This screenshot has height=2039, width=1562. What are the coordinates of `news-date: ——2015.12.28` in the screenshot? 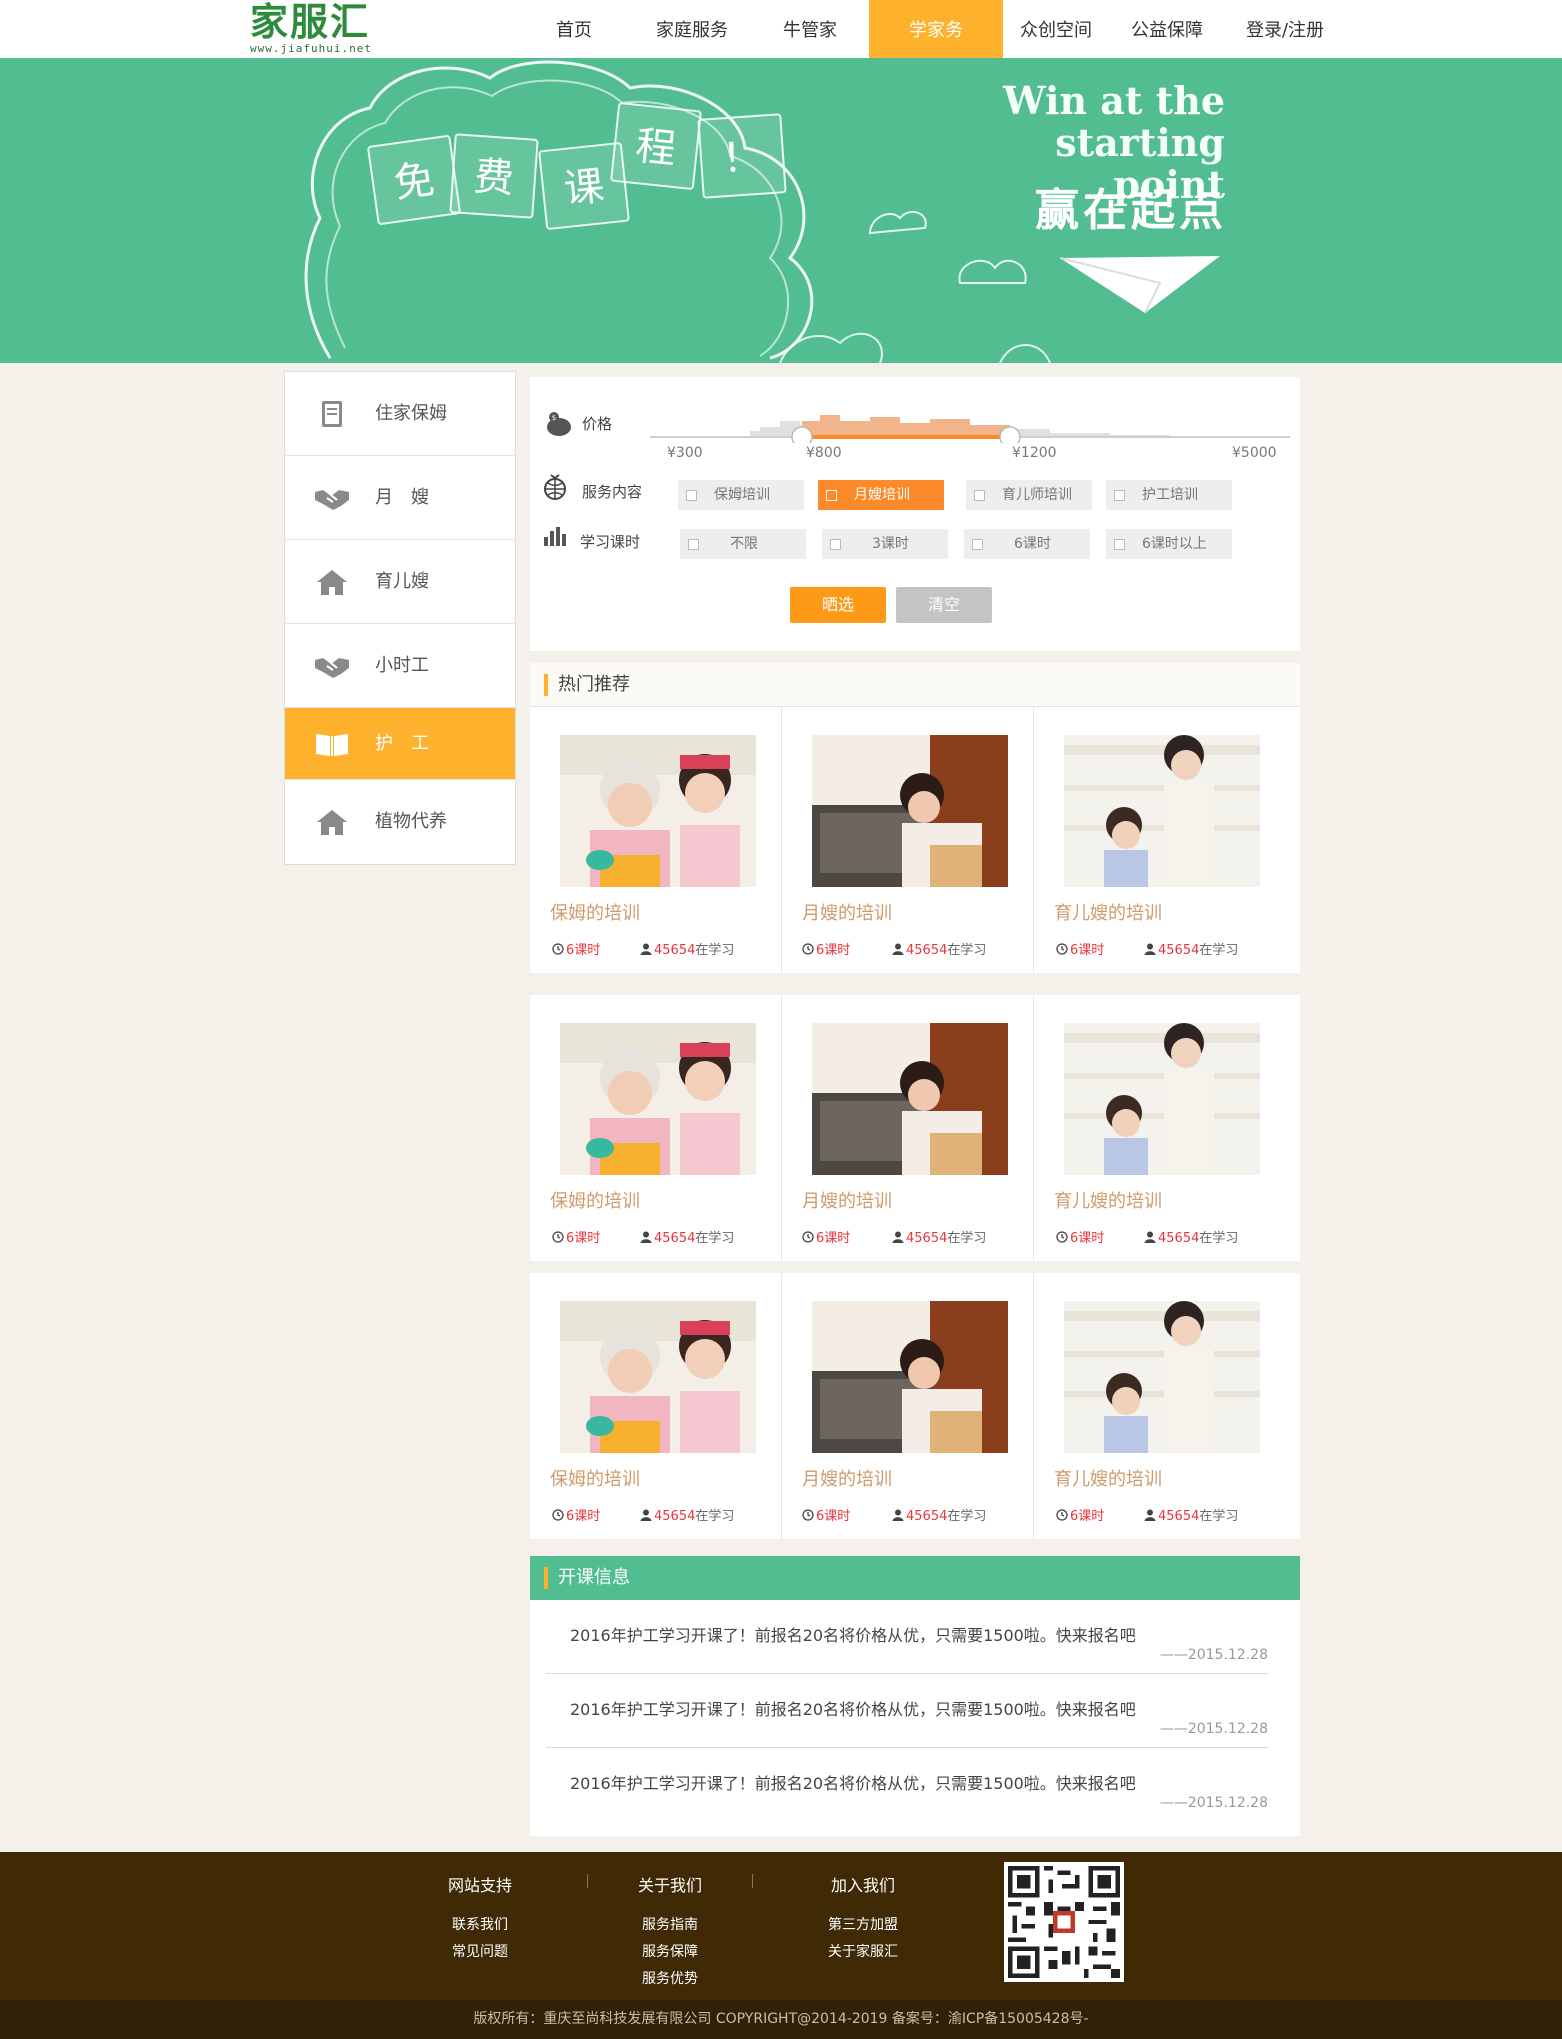 It's located at (1213, 1729).